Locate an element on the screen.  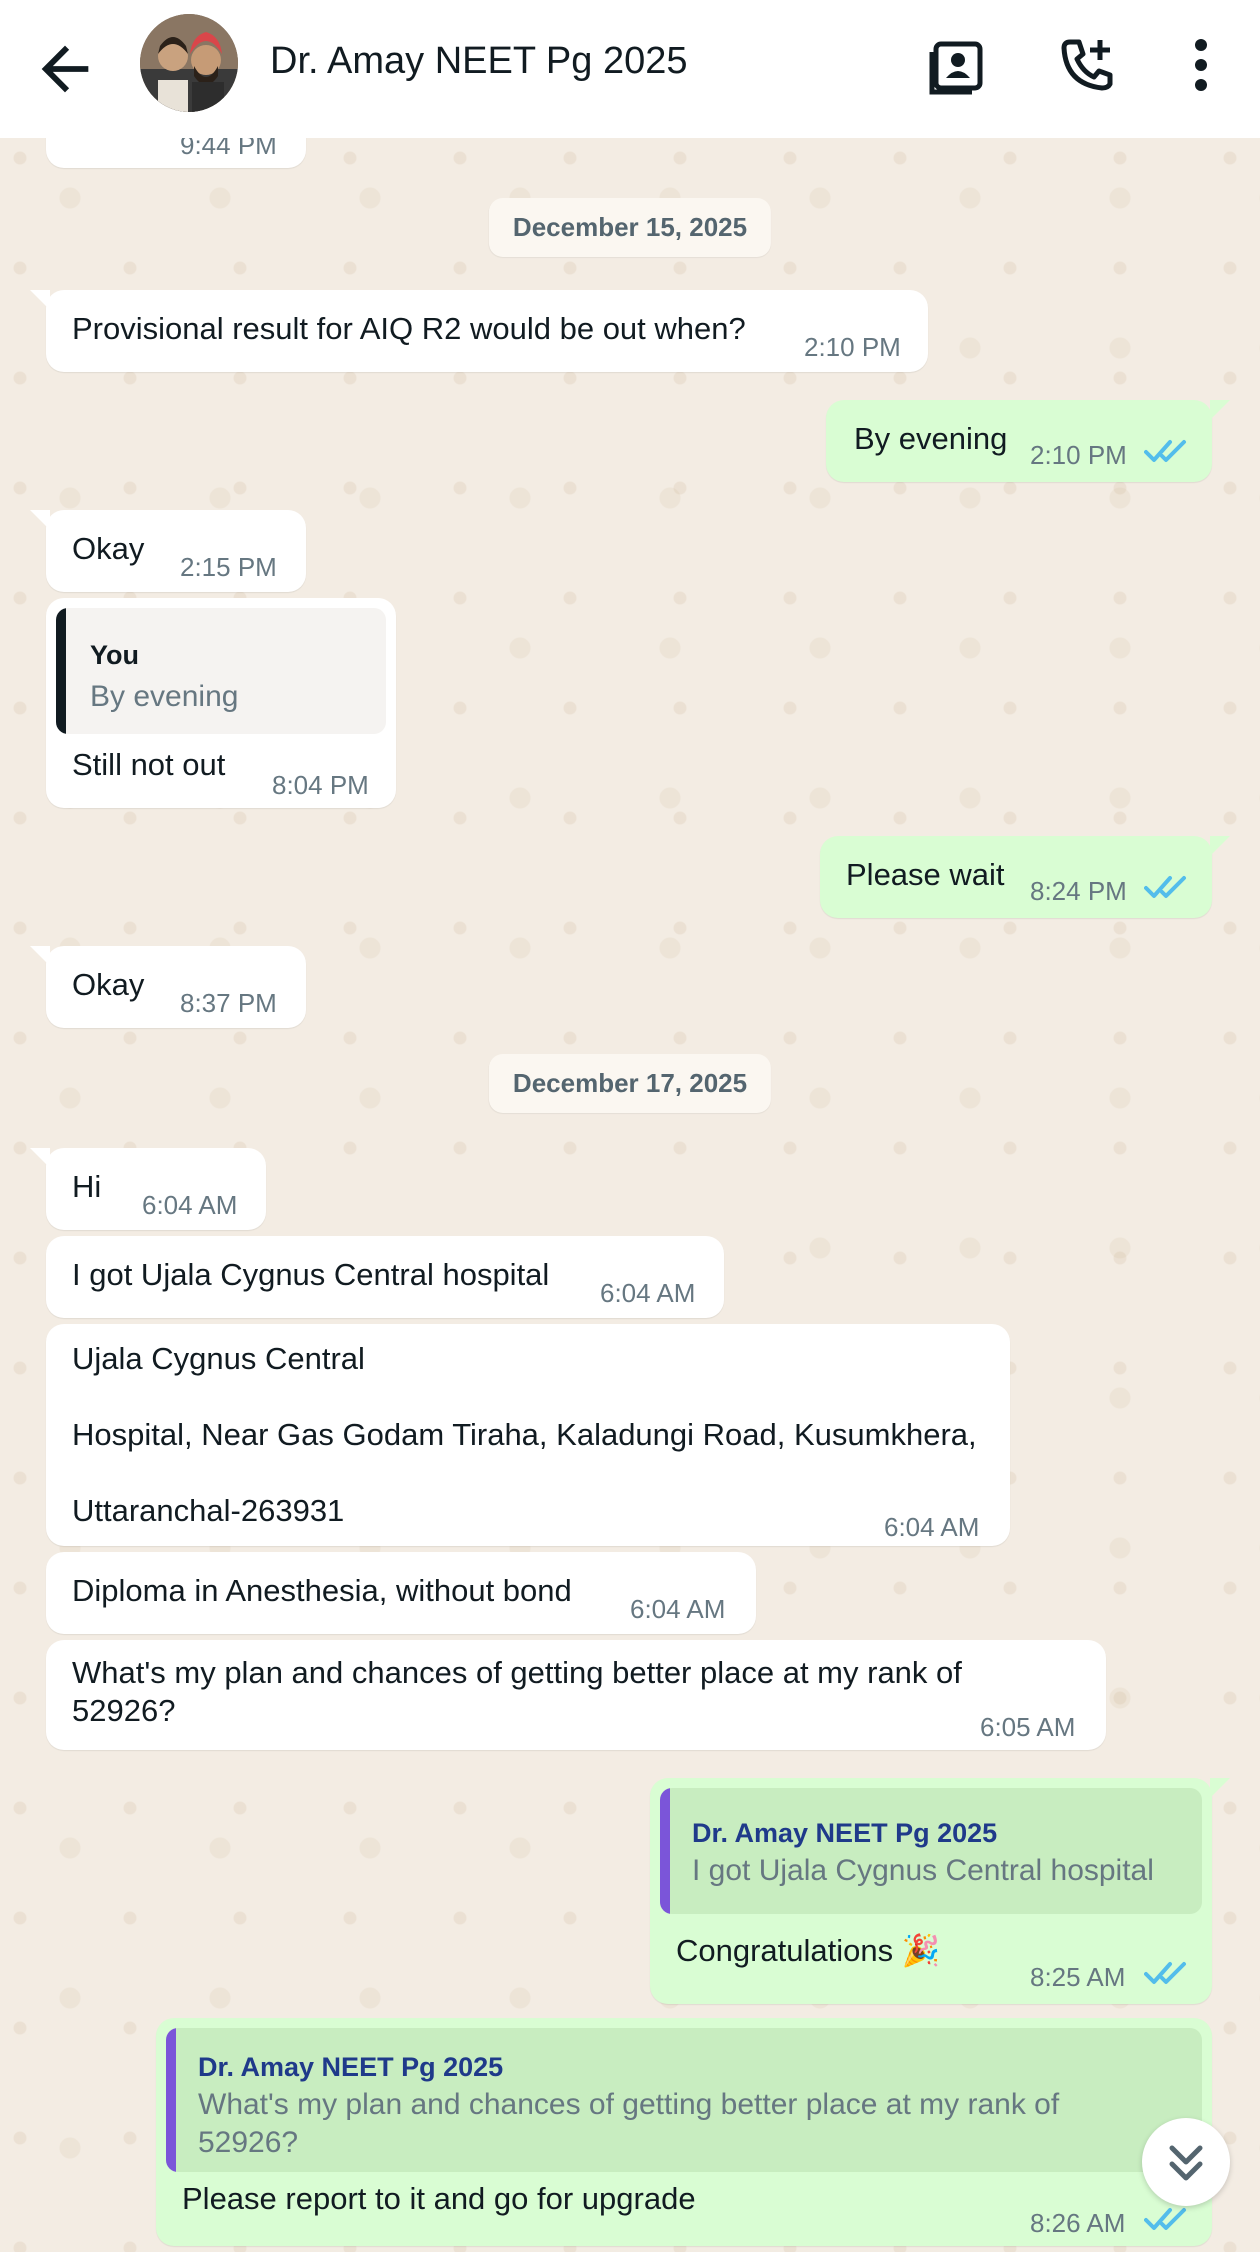
quoted-text-line: 52926? is located at coordinates (248, 2142).